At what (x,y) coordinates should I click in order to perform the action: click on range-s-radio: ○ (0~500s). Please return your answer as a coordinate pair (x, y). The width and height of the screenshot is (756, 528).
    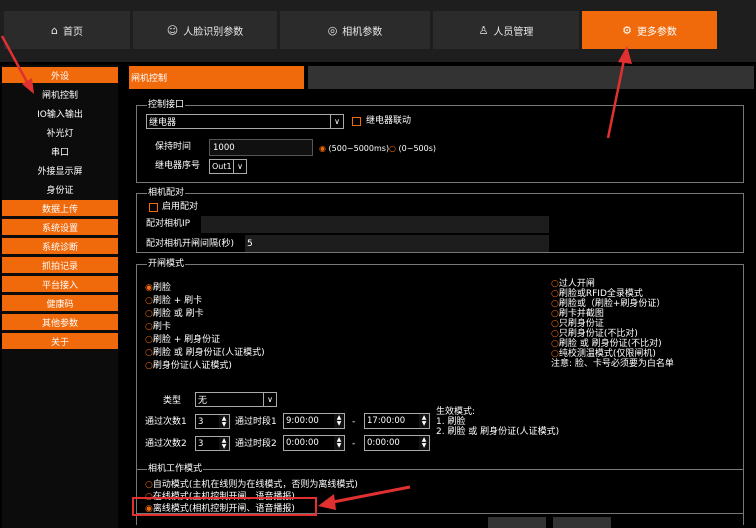
    Looking at the image, I should click on (412, 148).